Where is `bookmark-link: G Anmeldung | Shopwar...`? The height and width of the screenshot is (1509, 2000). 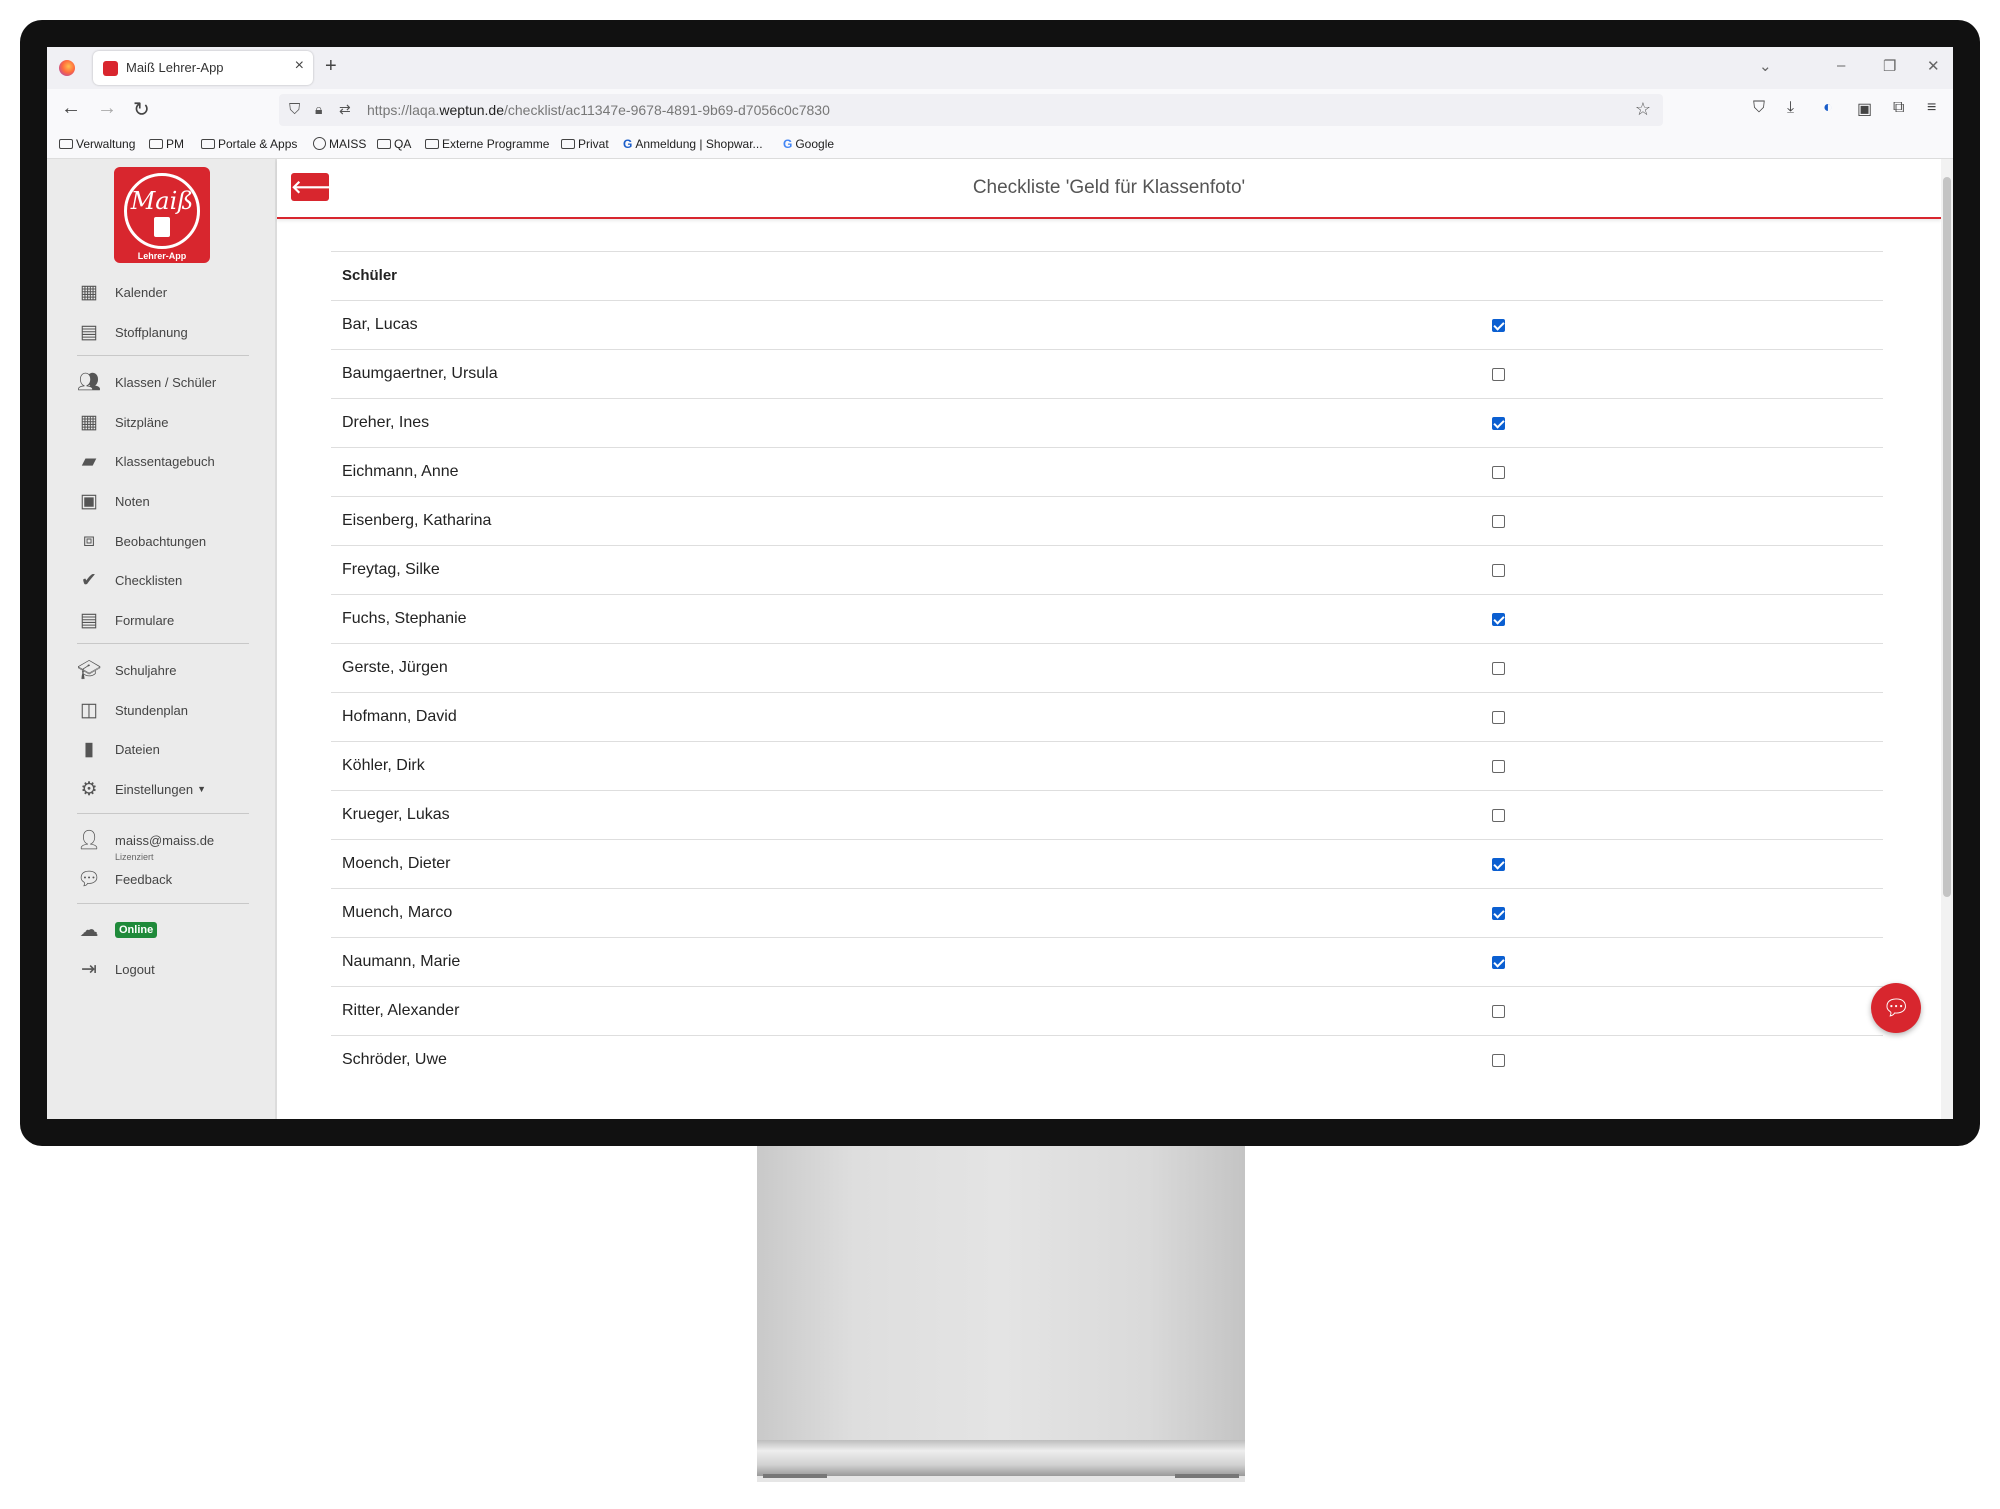 bookmark-link: G Anmeldung | Shopwar... is located at coordinates (693, 144).